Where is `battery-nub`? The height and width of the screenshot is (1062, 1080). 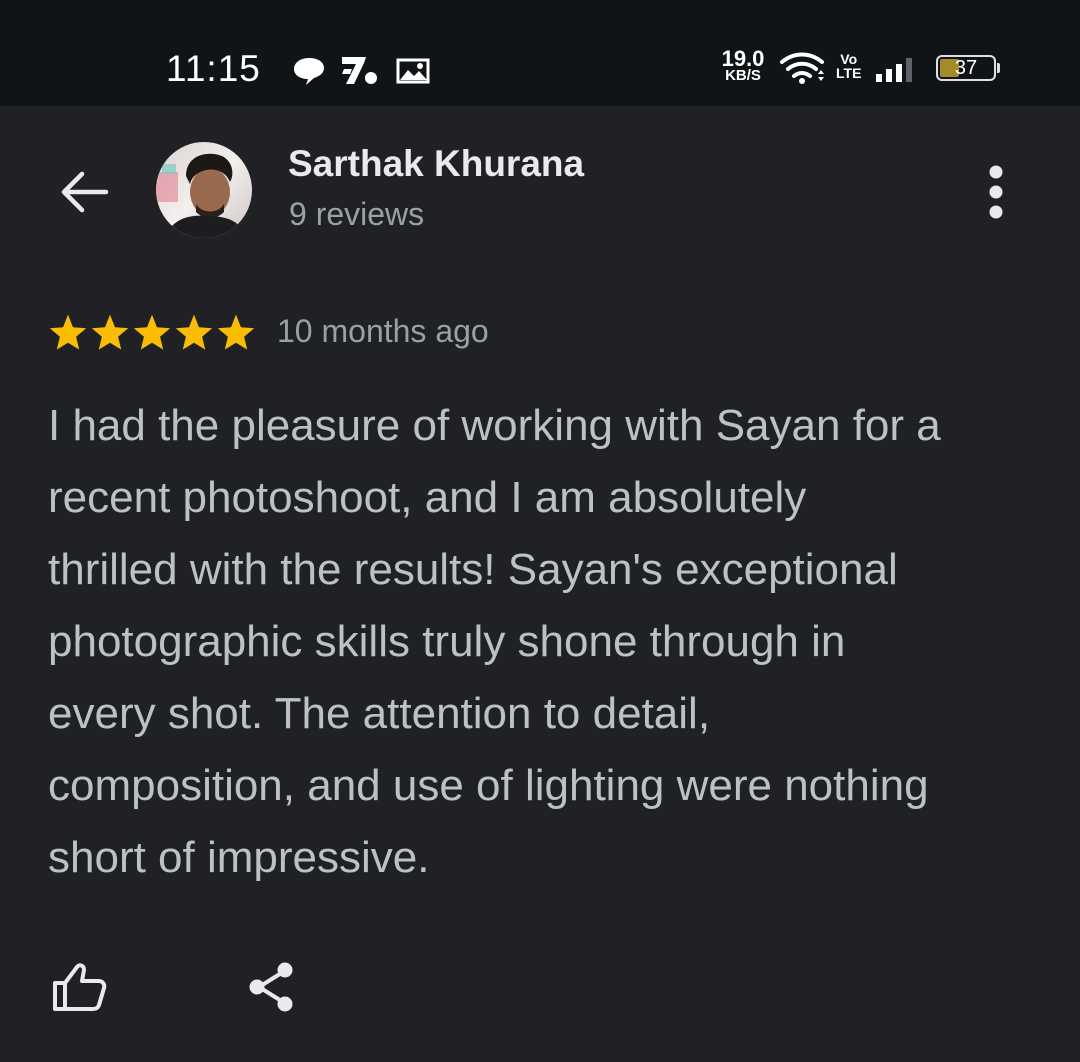 battery-nub is located at coordinates (998, 68).